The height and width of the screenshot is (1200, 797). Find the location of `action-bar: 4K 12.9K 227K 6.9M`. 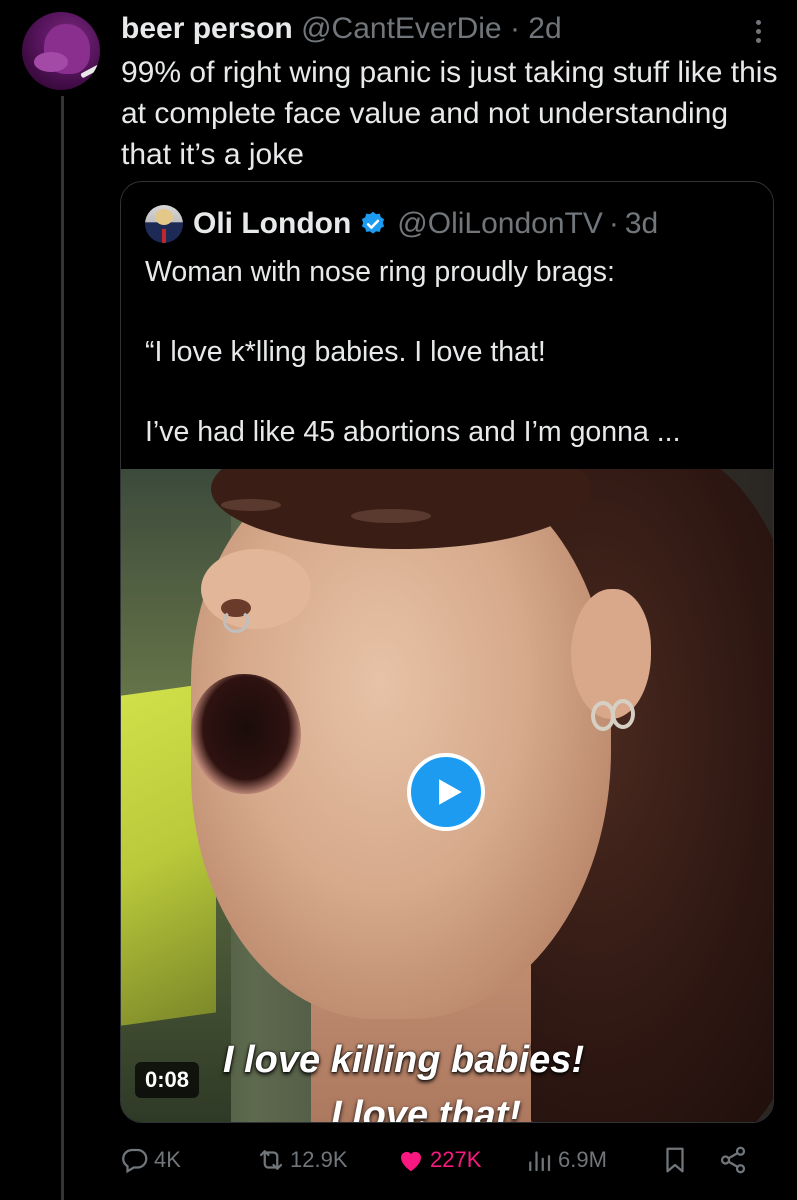

action-bar: 4K 12.9K 227K 6.9M is located at coordinates (445, 1160).